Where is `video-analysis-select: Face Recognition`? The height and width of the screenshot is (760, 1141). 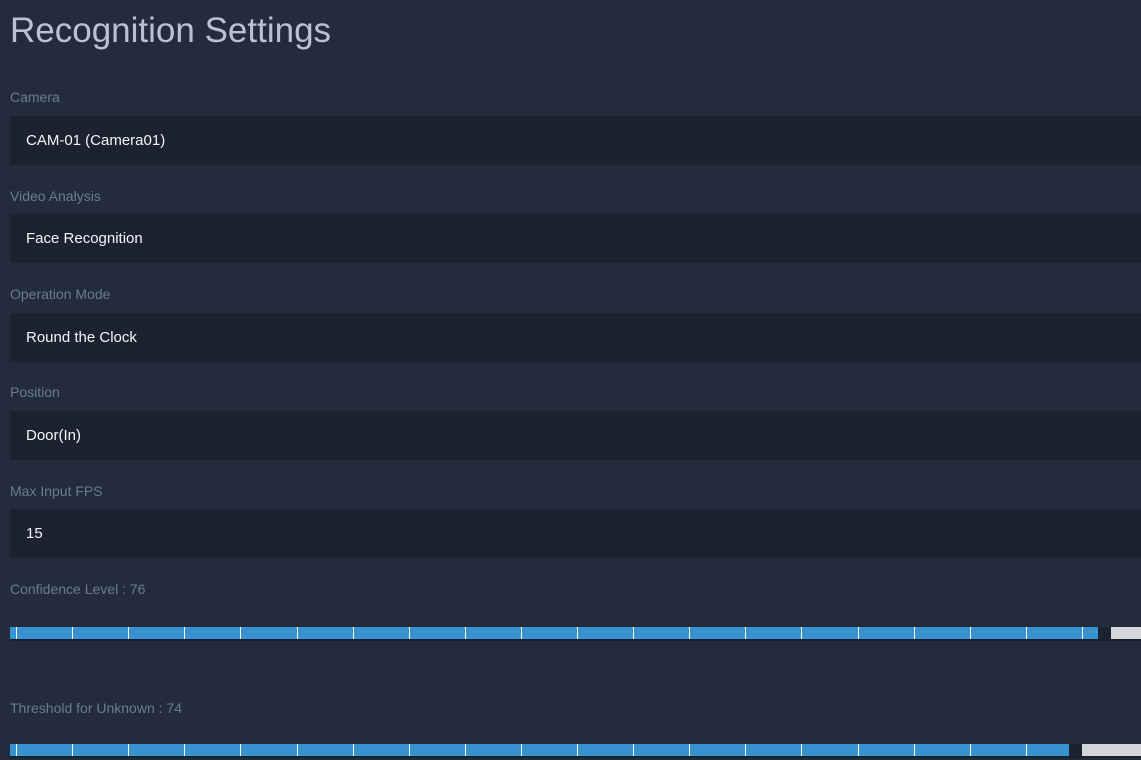 video-analysis-select: Face Recognition is located at coordinates (575, 238).